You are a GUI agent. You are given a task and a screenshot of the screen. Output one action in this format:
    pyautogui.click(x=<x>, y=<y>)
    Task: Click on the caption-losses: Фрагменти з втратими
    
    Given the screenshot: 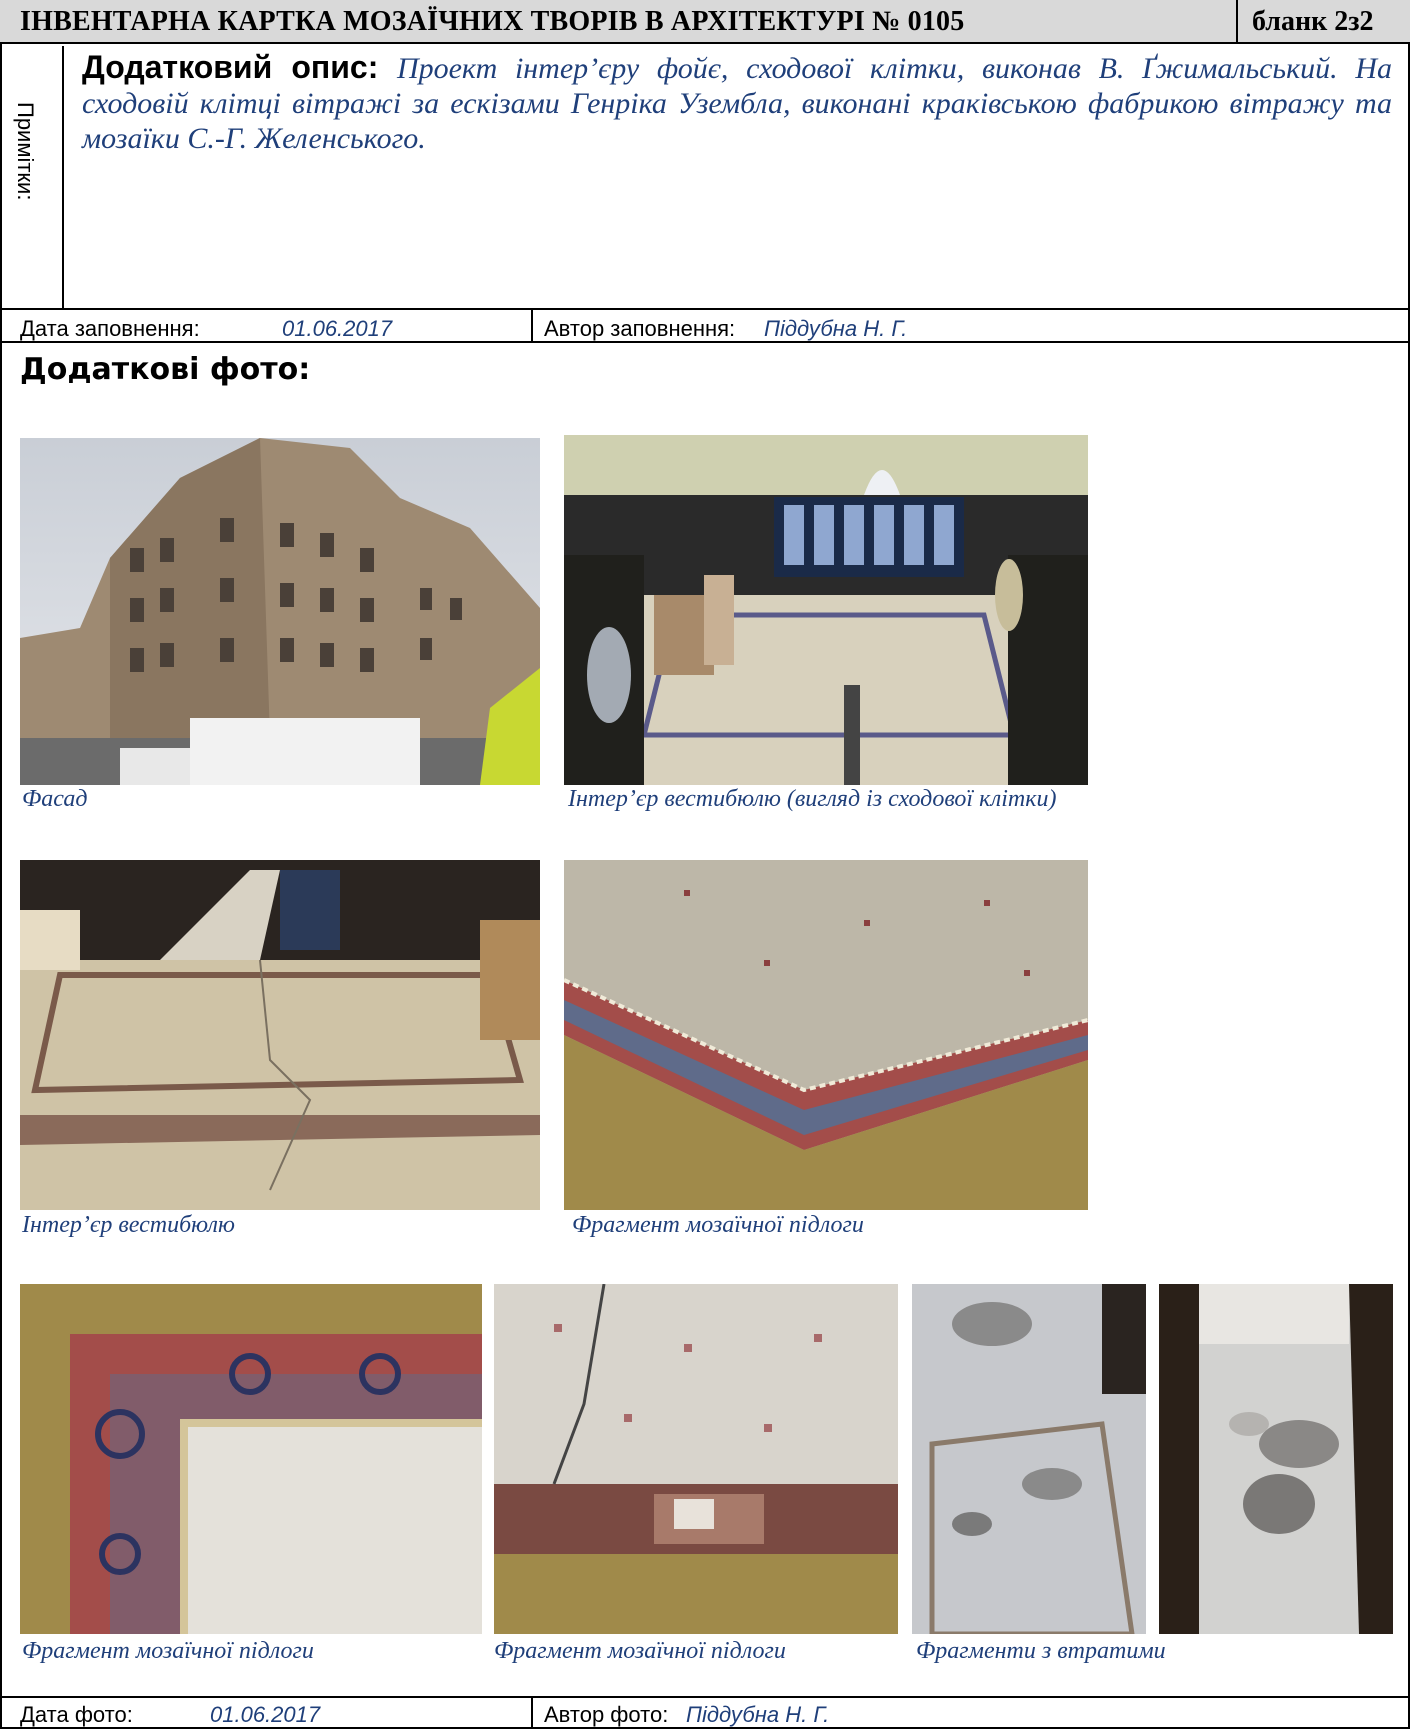 What is the action you would take?
    pyautogui.click(x=1041, y=1651)
    